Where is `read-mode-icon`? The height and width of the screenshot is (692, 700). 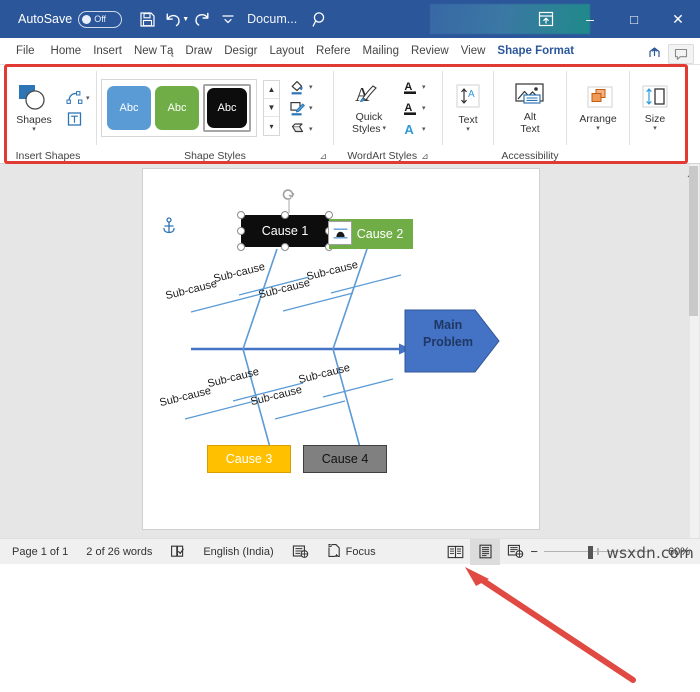 read-mode-icon is located at coordinates (455, 552).